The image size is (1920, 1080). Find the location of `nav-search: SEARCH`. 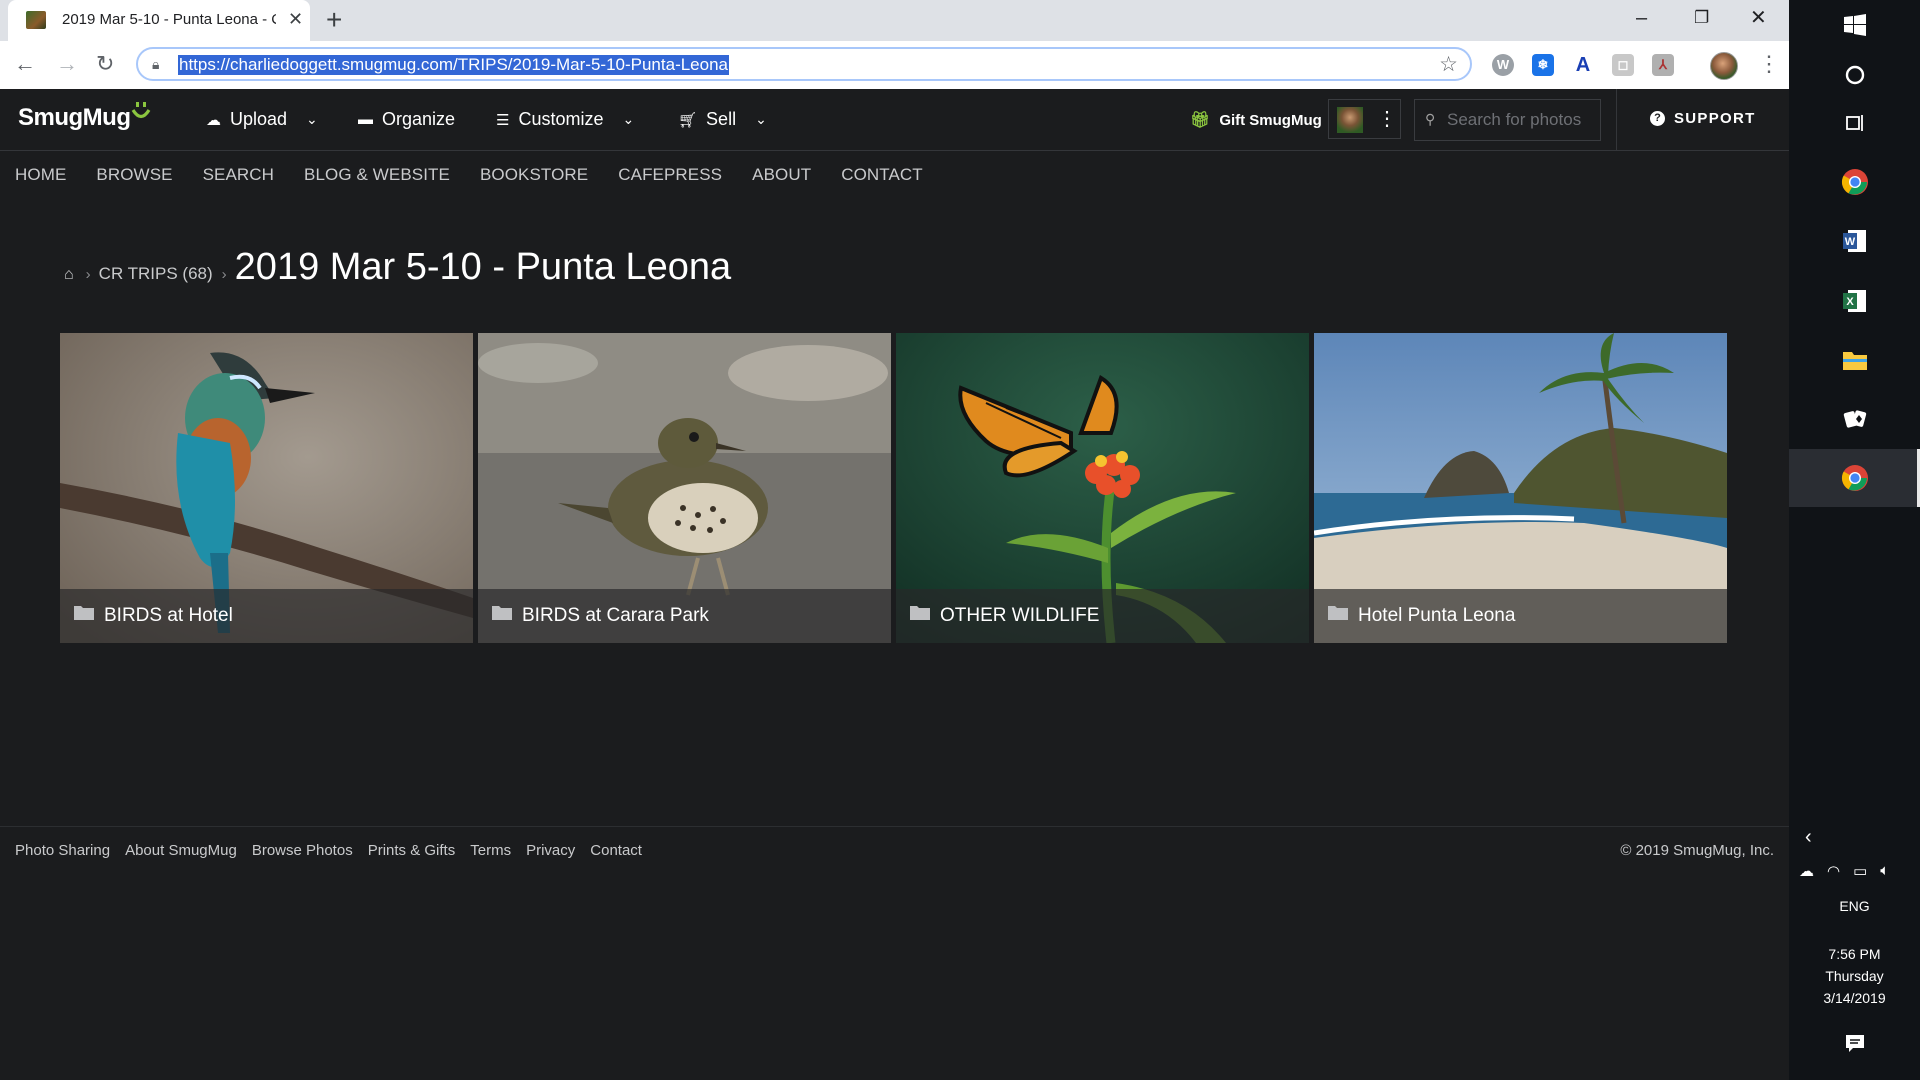

nav-search: SEARCH is located at coordinates (238, 175).